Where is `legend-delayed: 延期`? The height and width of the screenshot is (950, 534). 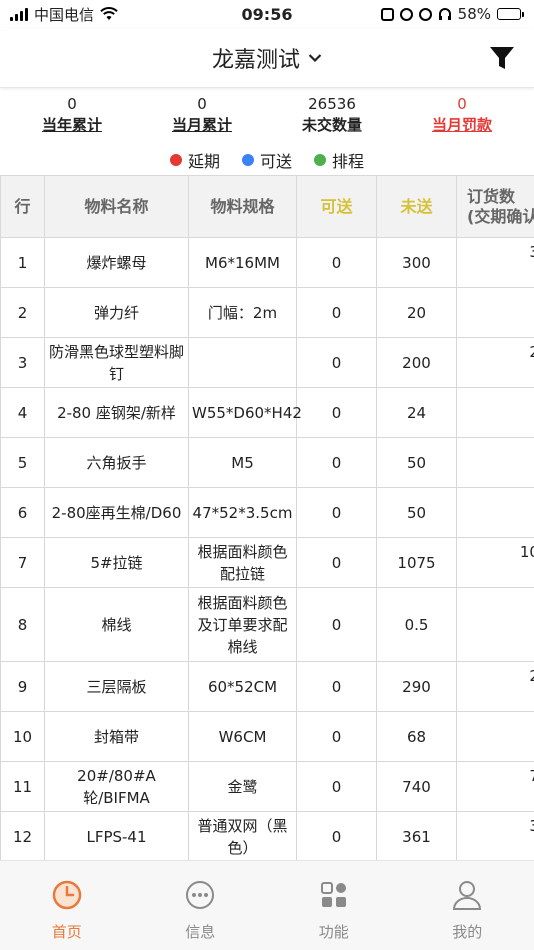 legend-delayed: 延期 is located at coordinates (194, 160).